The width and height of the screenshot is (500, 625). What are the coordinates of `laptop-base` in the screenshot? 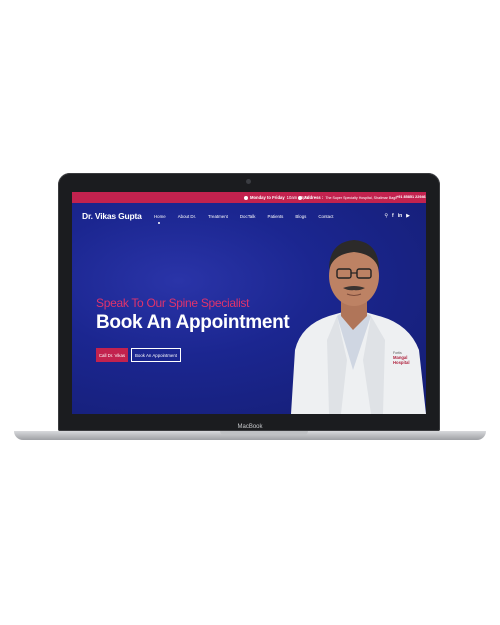 It's located at (250, 435).